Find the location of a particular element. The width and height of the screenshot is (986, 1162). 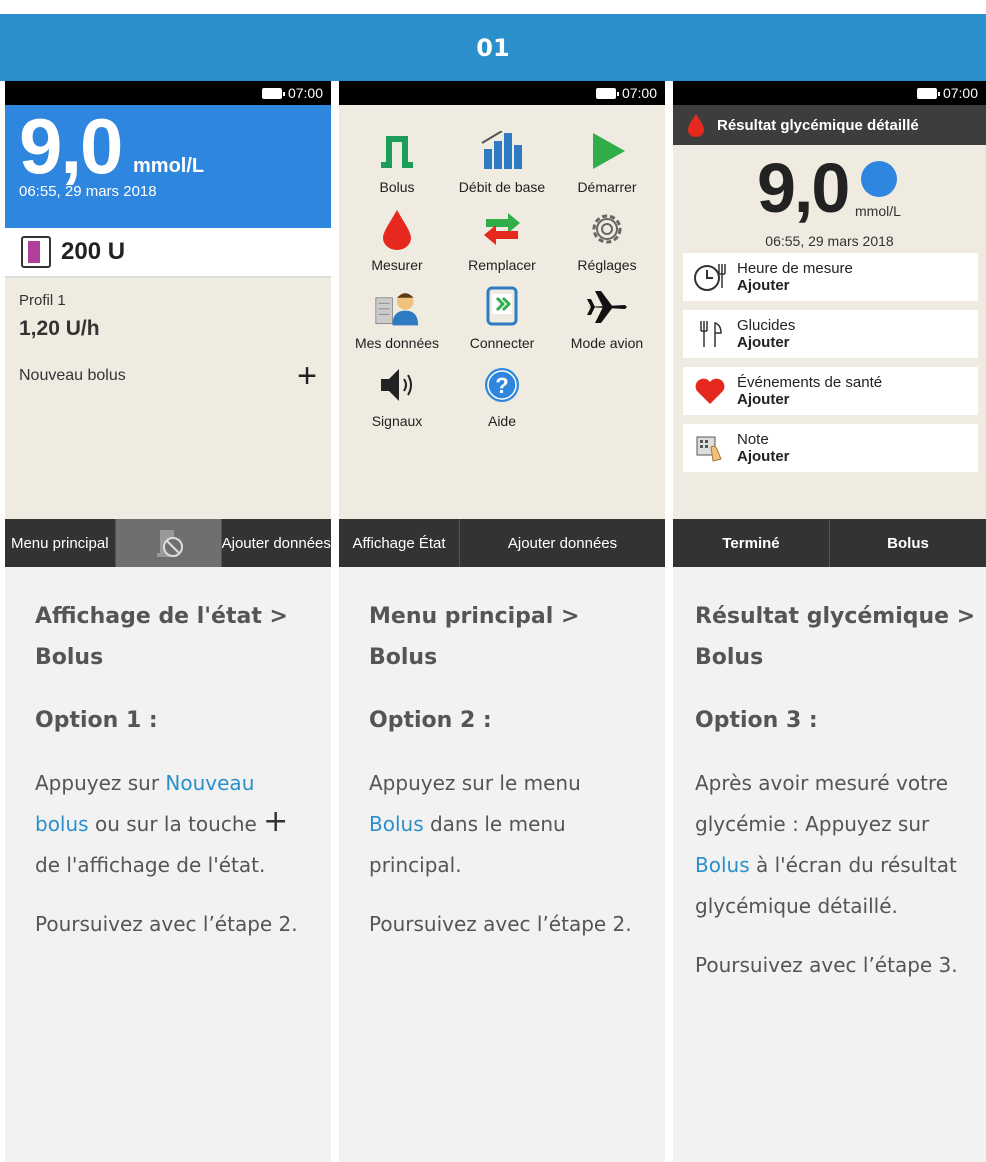

menu-item-connect: Connecter is located at coordinates (502, 318).